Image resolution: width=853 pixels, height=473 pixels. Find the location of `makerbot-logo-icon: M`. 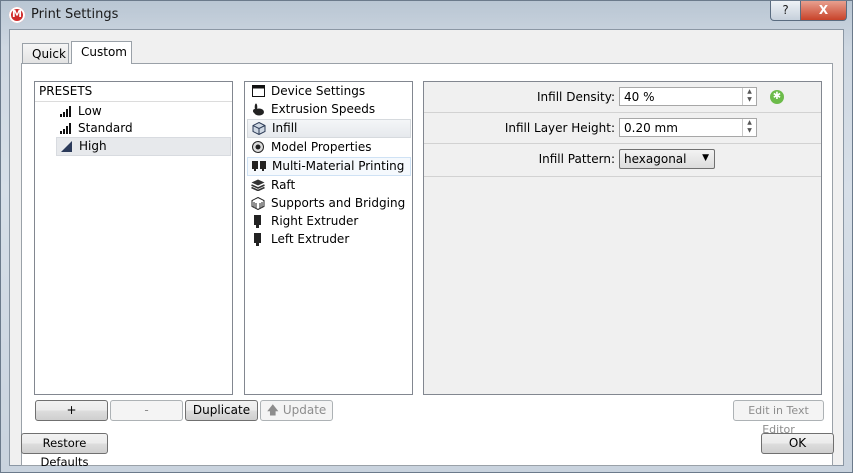

makerbot-logo-icon: M is located at coordinates (17, 15).